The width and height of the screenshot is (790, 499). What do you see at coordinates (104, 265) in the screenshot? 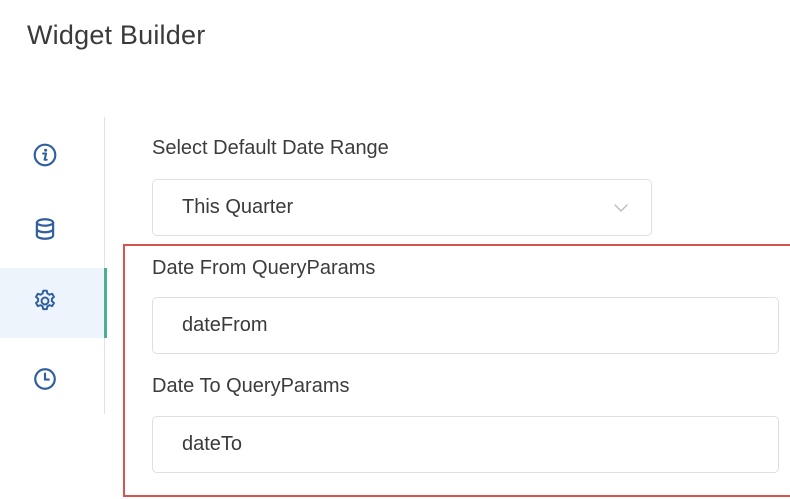
I see `sidebar-divider` at bounding box center [104, 265].